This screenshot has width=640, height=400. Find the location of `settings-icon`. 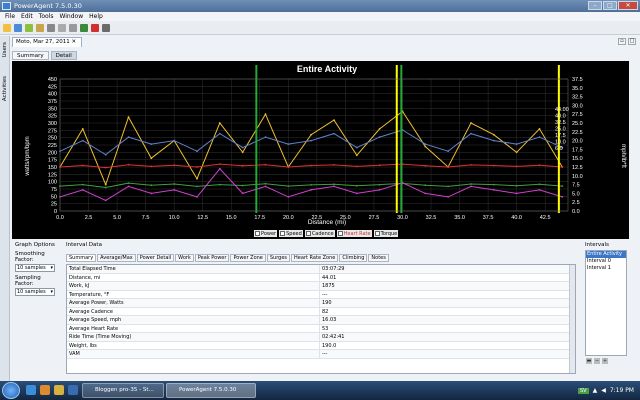

settings-icon is located at coordinates (106, 27).